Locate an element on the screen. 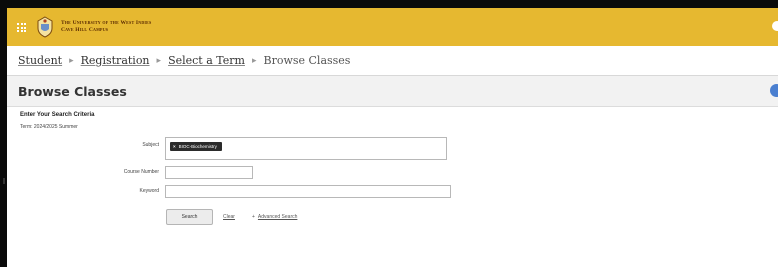 This screenshot has width=778, height=267. plus-icon: + is located at coordinates (253, 217).